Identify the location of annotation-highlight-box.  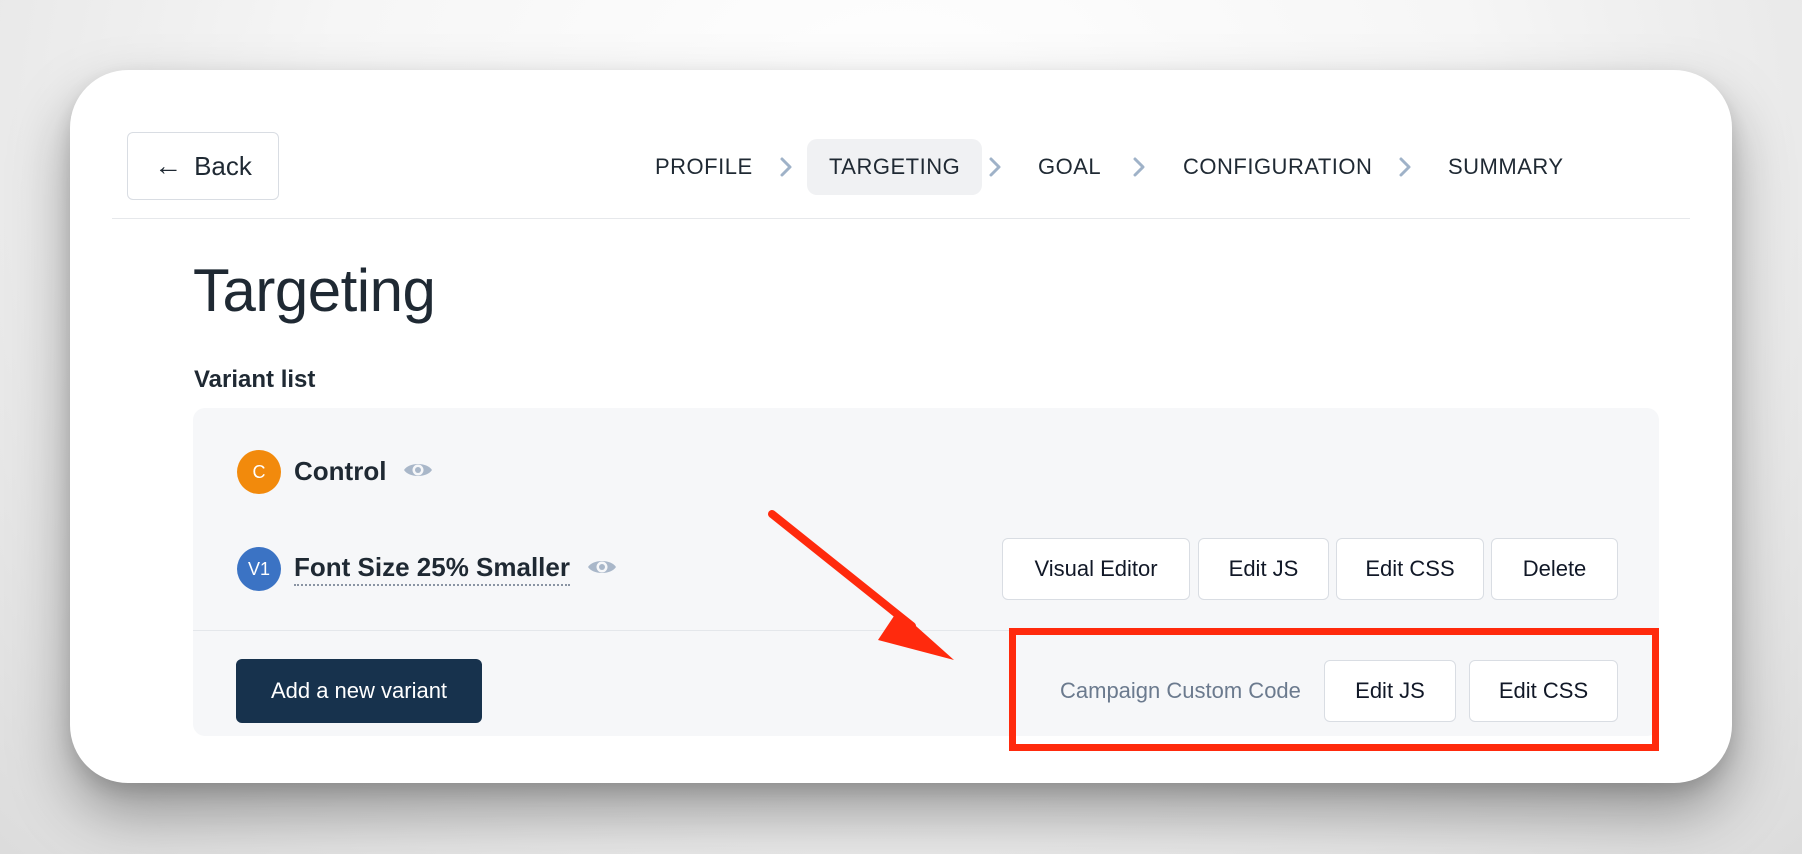
(1334, 689).